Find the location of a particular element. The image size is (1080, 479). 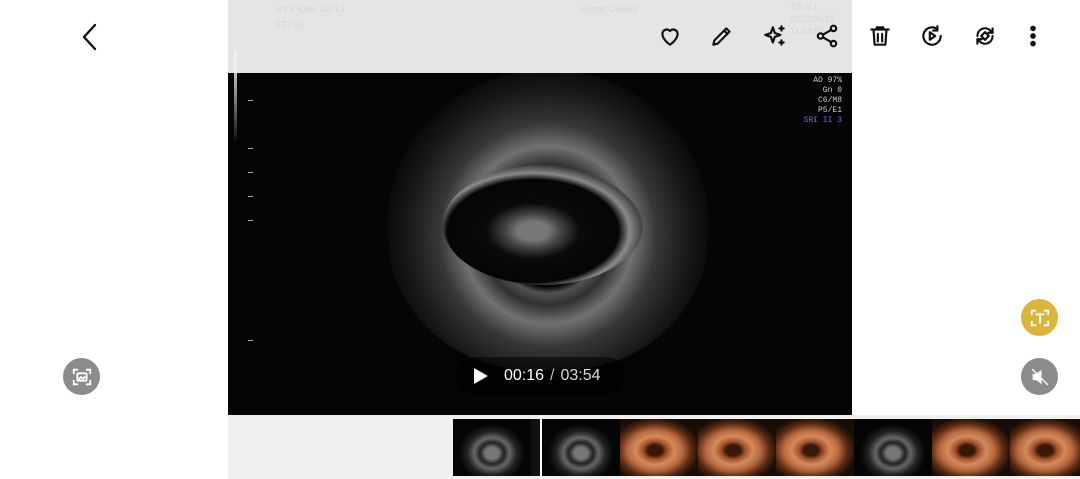

more-vert-icon is located at coordinates (1033, 36).